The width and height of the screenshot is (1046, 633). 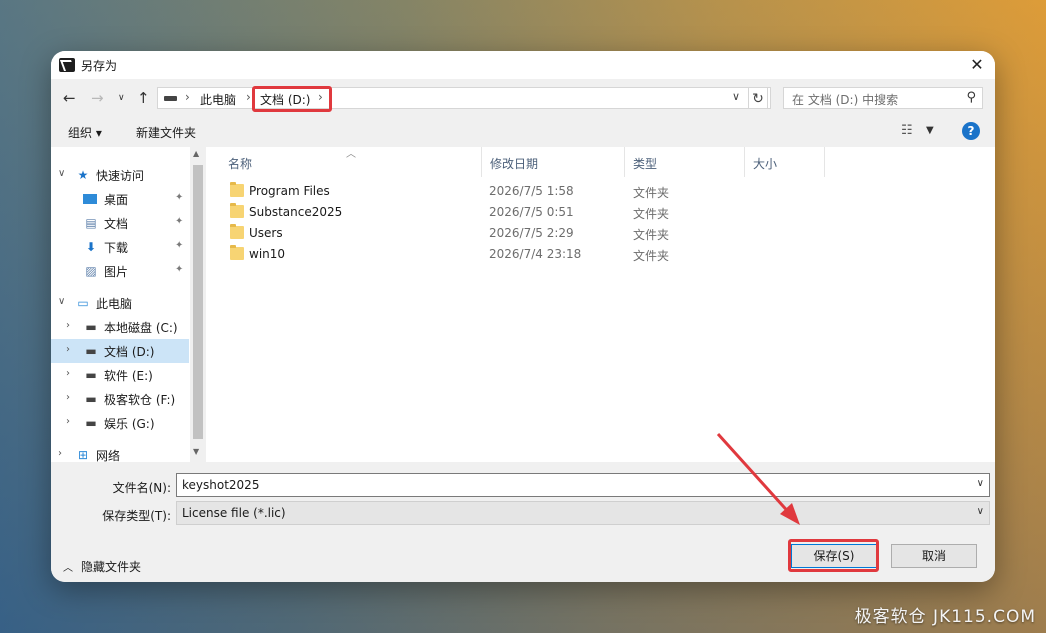 I want to click on chevron-up-icon: ︿, so click(x=68, y=568).